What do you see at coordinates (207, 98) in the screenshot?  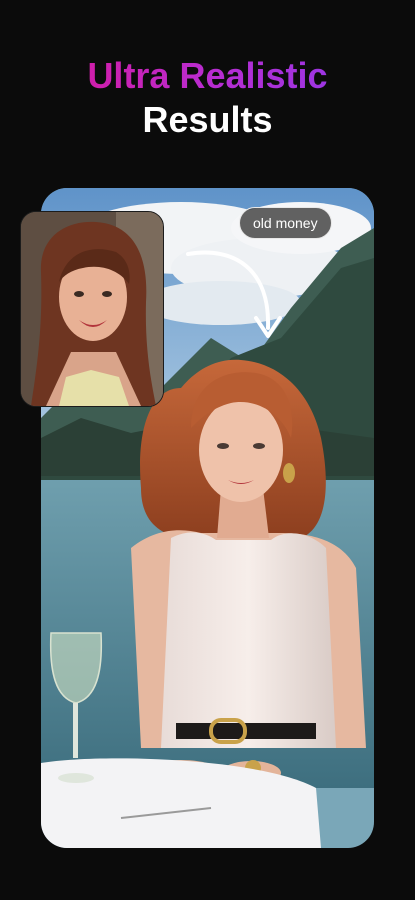 I see `headline: Ultra Realistic Results` at bounding box center [207, 98].